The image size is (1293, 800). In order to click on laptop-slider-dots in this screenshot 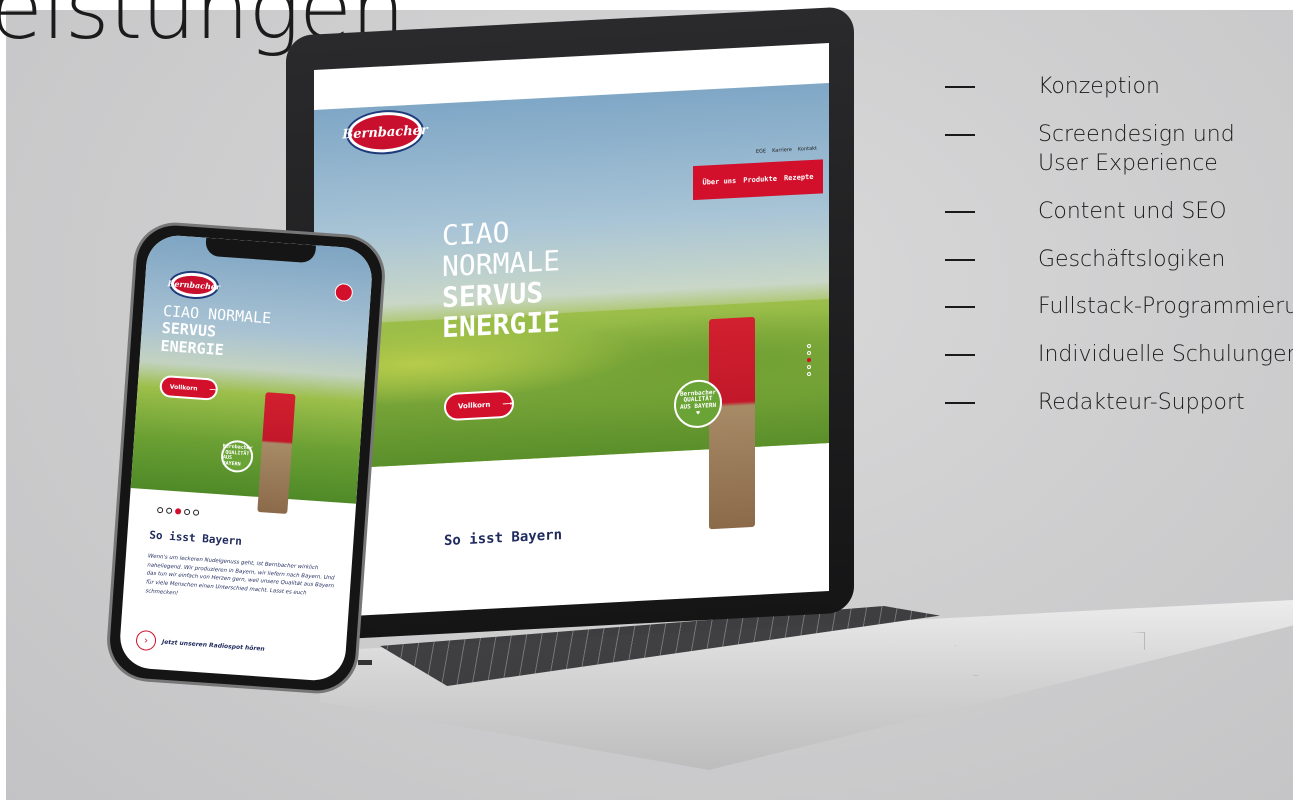, I will do `click(809, 360)`.